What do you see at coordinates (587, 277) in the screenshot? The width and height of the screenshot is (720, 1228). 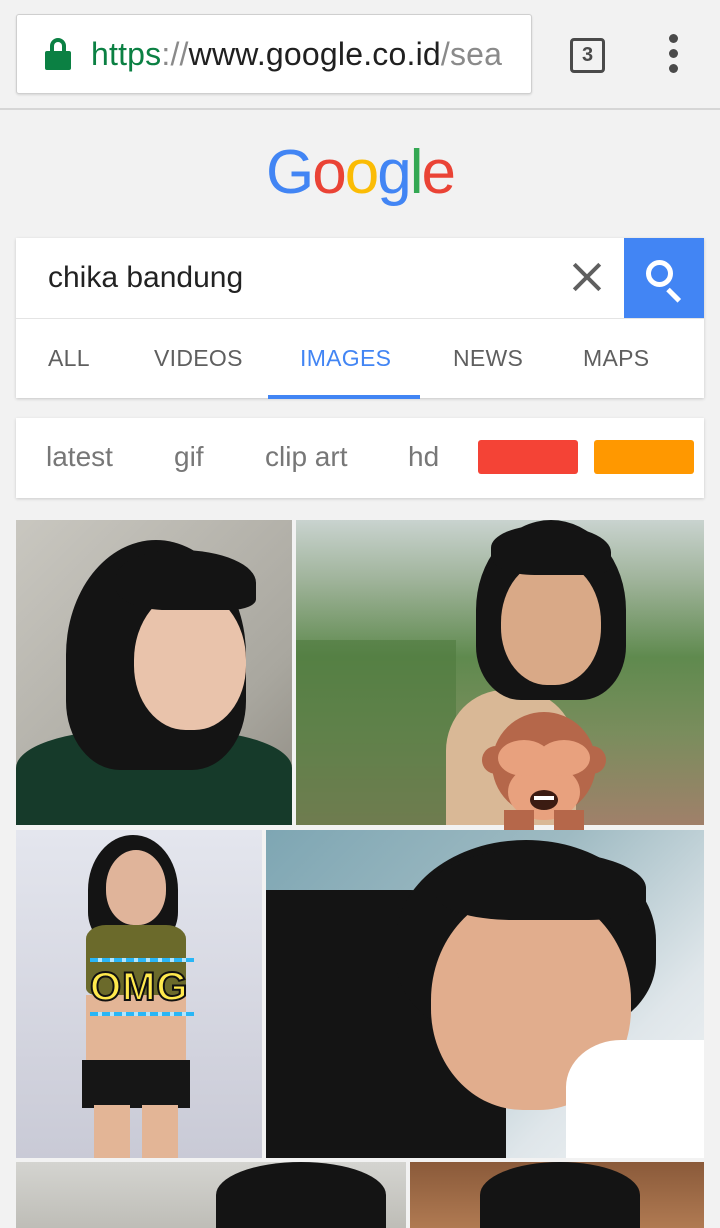 I see `clear-icon` at bounding box center [587, 277].